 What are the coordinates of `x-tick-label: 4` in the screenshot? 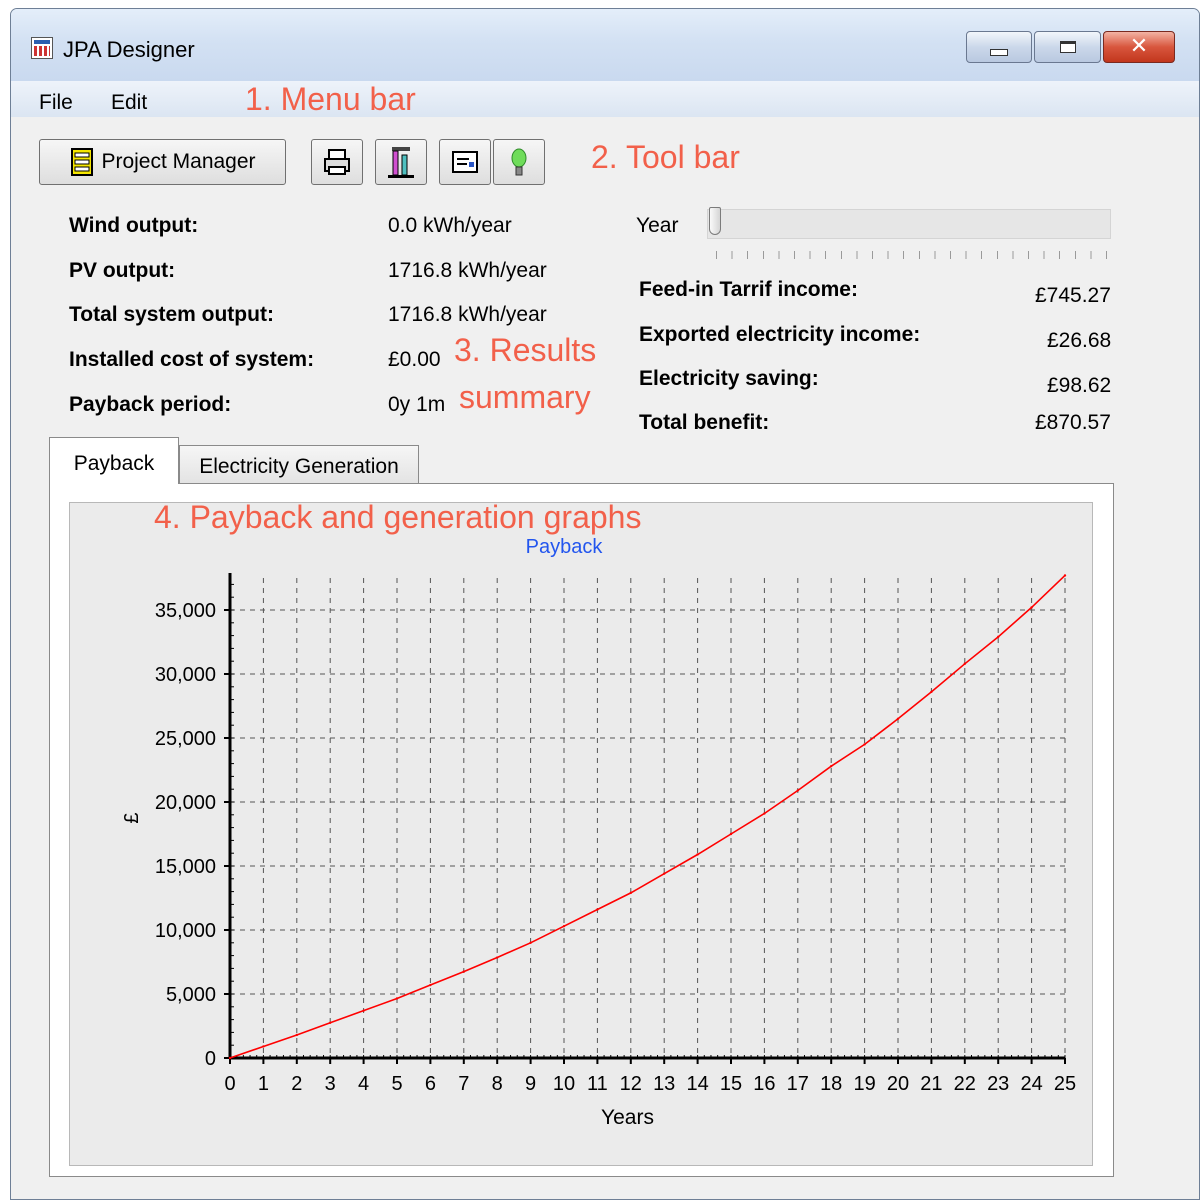 It's located at (363, 1084).